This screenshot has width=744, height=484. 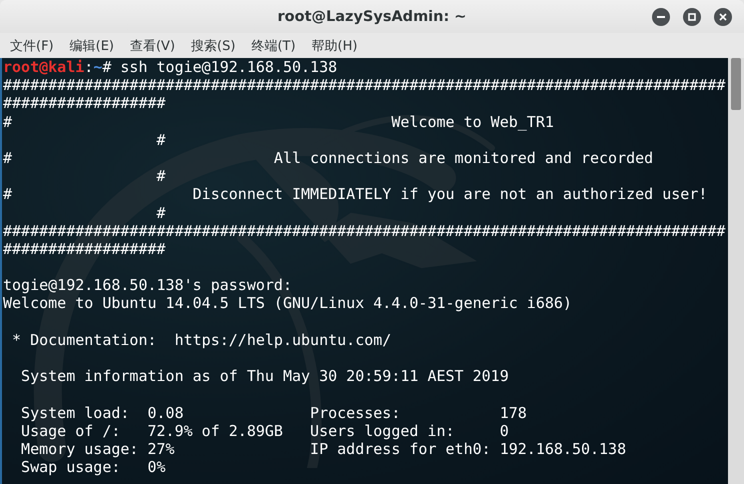 I want to click on terminal-line: Swap usage: 0%, so click(x=93, y=467).